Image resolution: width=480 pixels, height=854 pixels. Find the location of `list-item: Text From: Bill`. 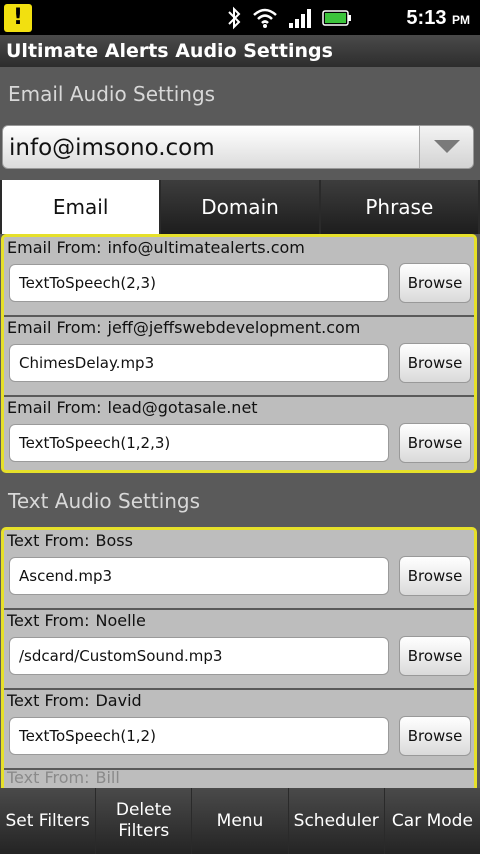

list-item: Text From: Bill is located at coordinates (239, 778).